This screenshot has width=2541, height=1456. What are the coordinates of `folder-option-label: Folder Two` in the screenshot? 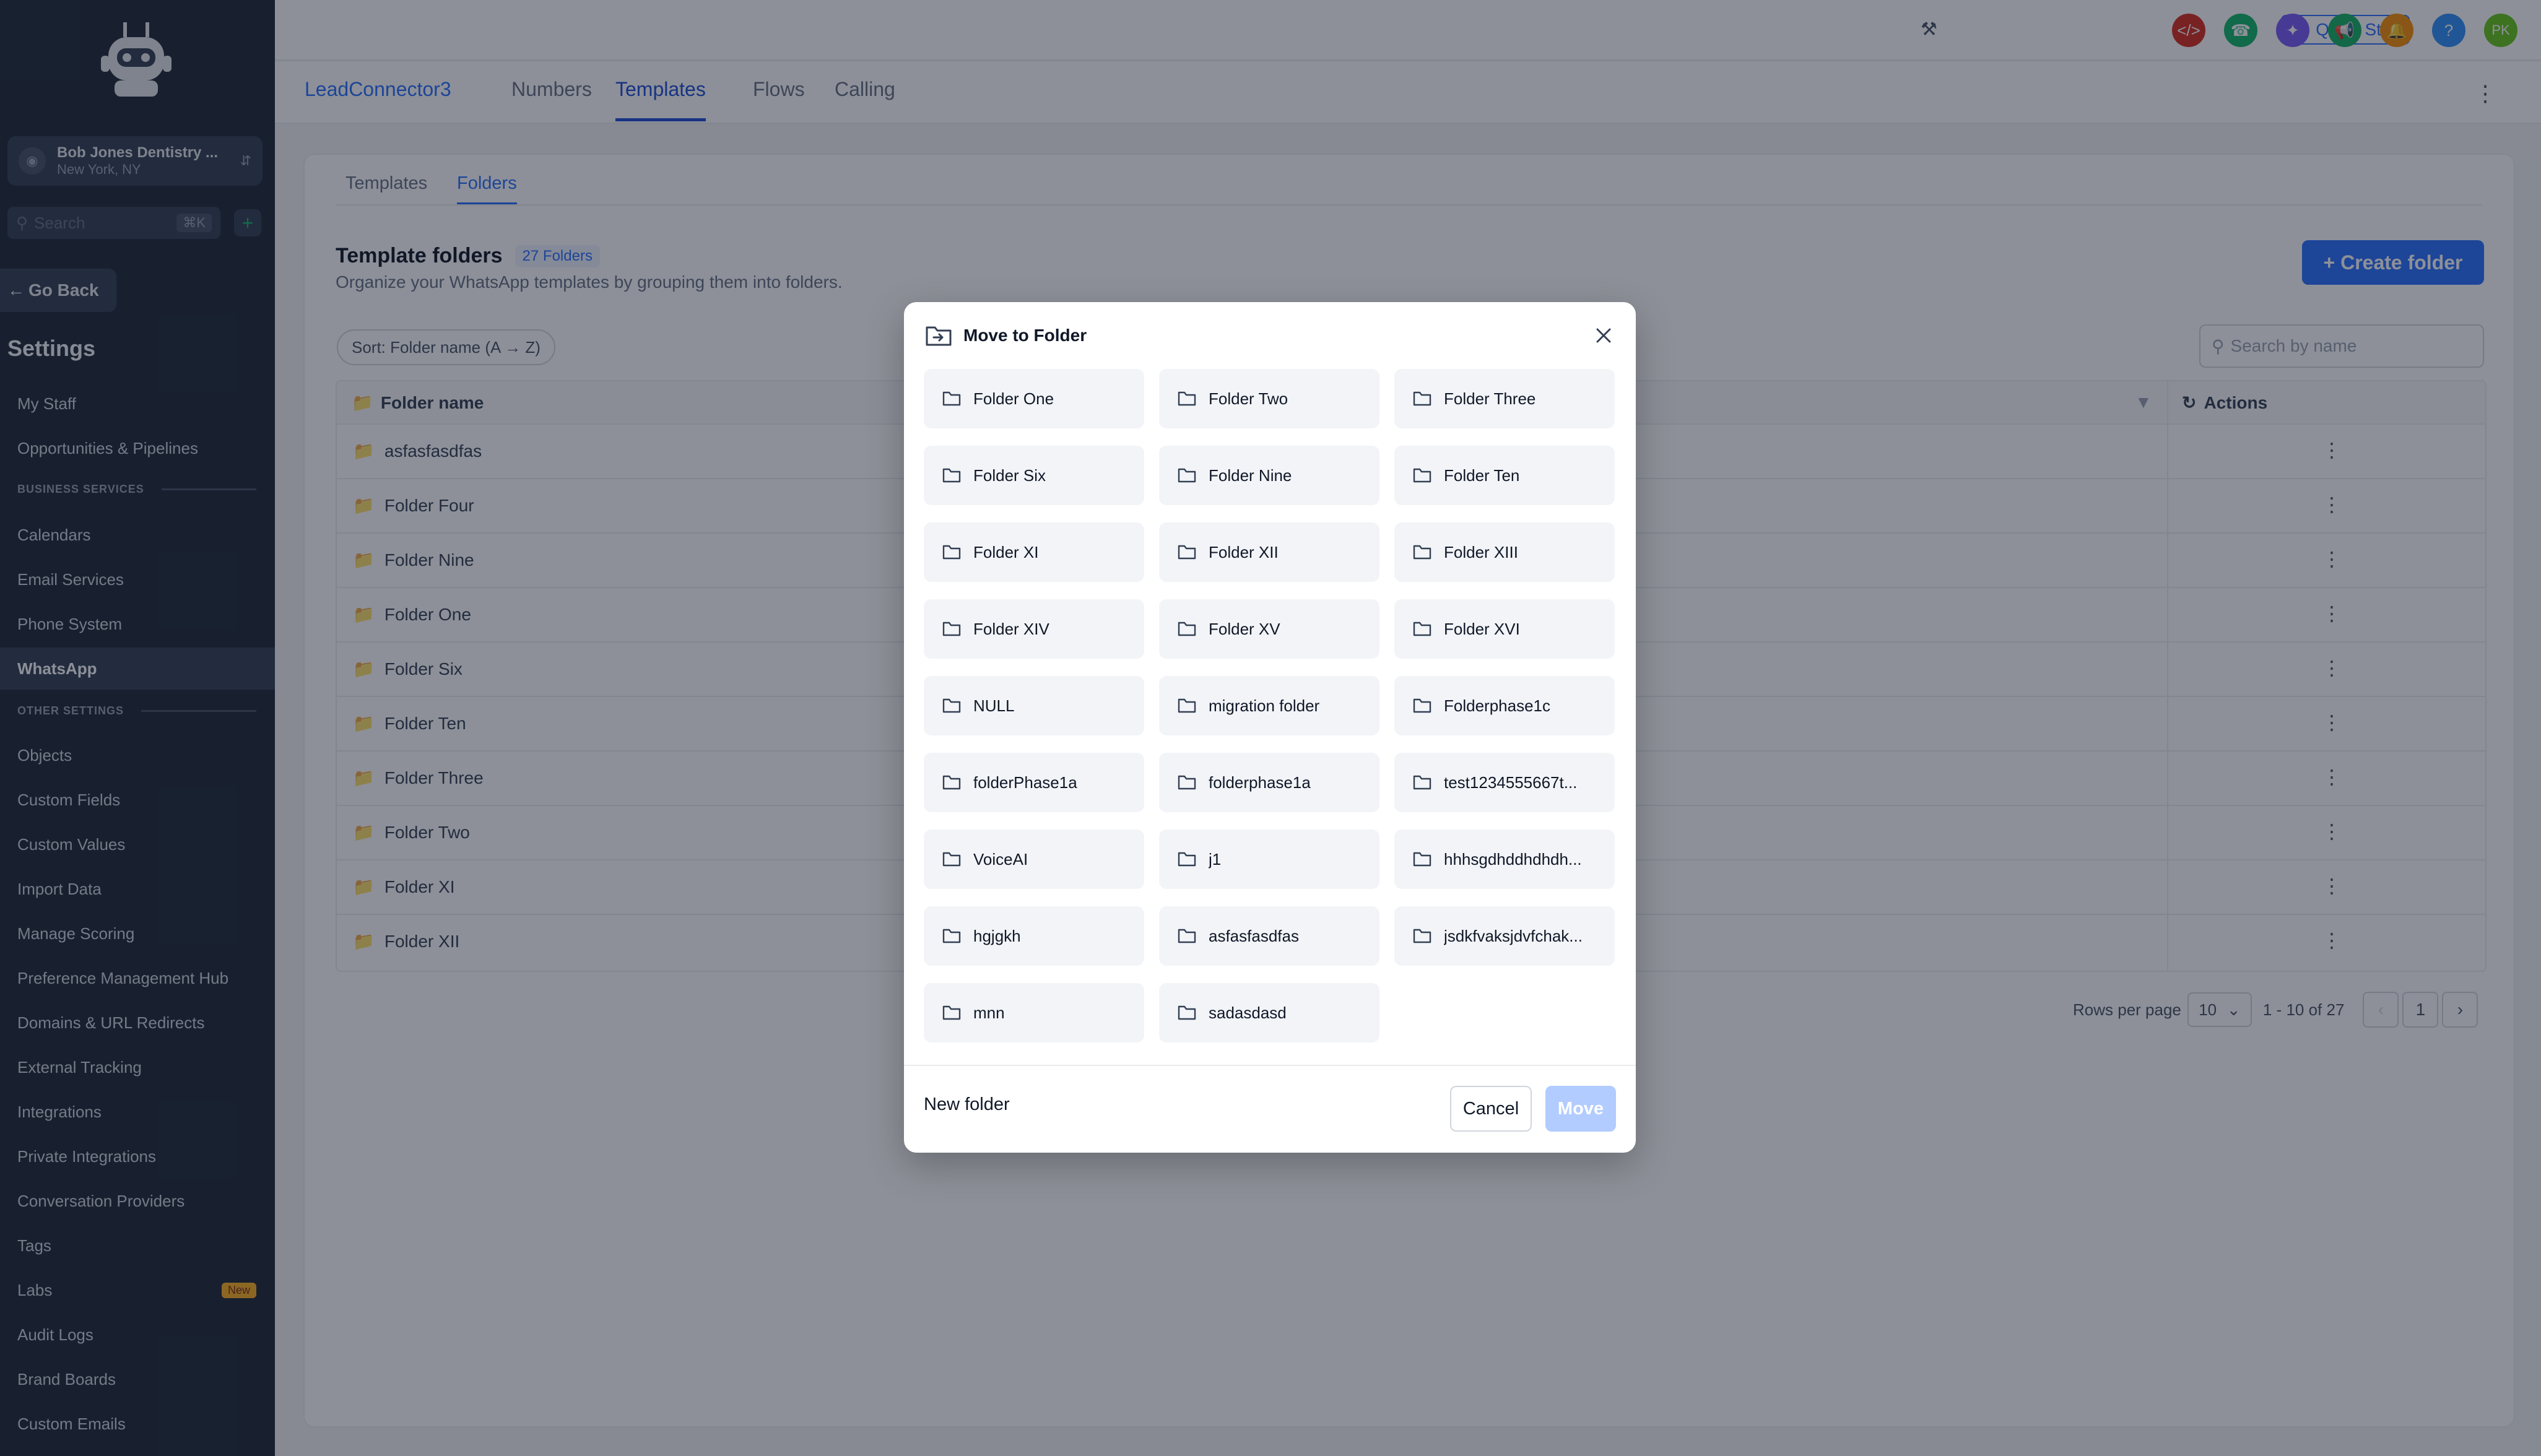 It's located at (1248, 399).